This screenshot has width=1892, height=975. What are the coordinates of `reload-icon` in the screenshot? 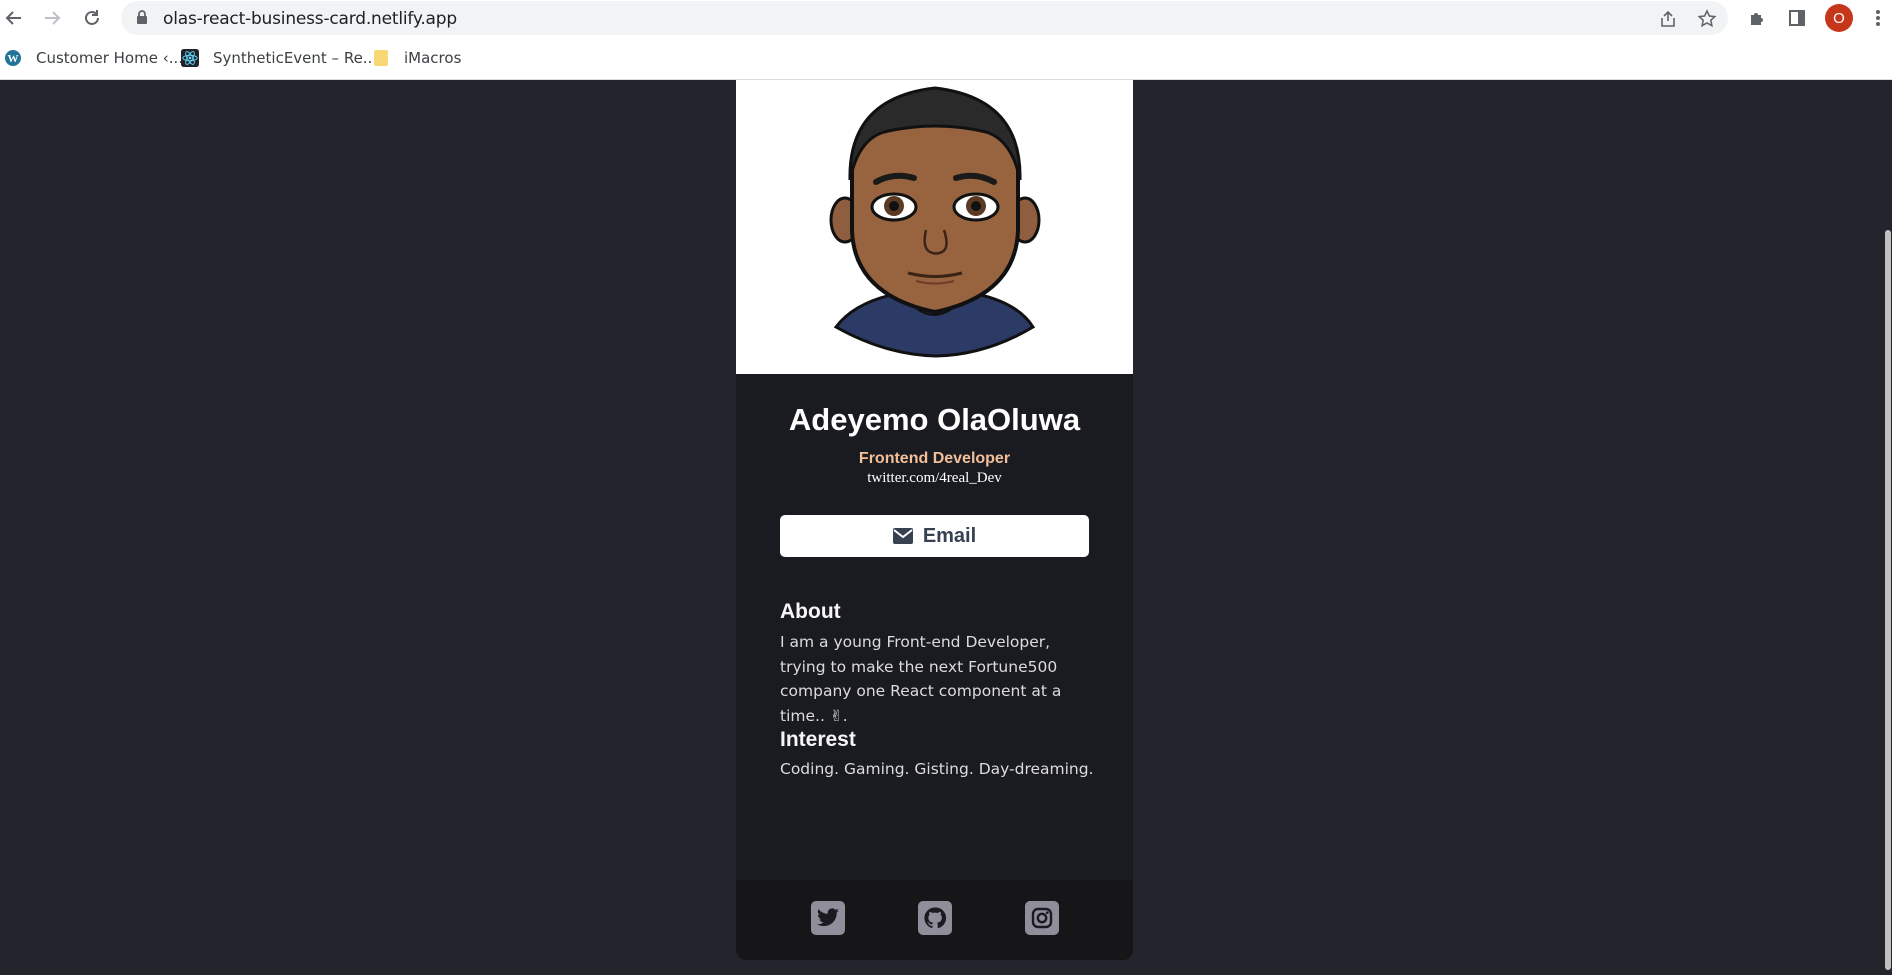 It's located at (92, 17).